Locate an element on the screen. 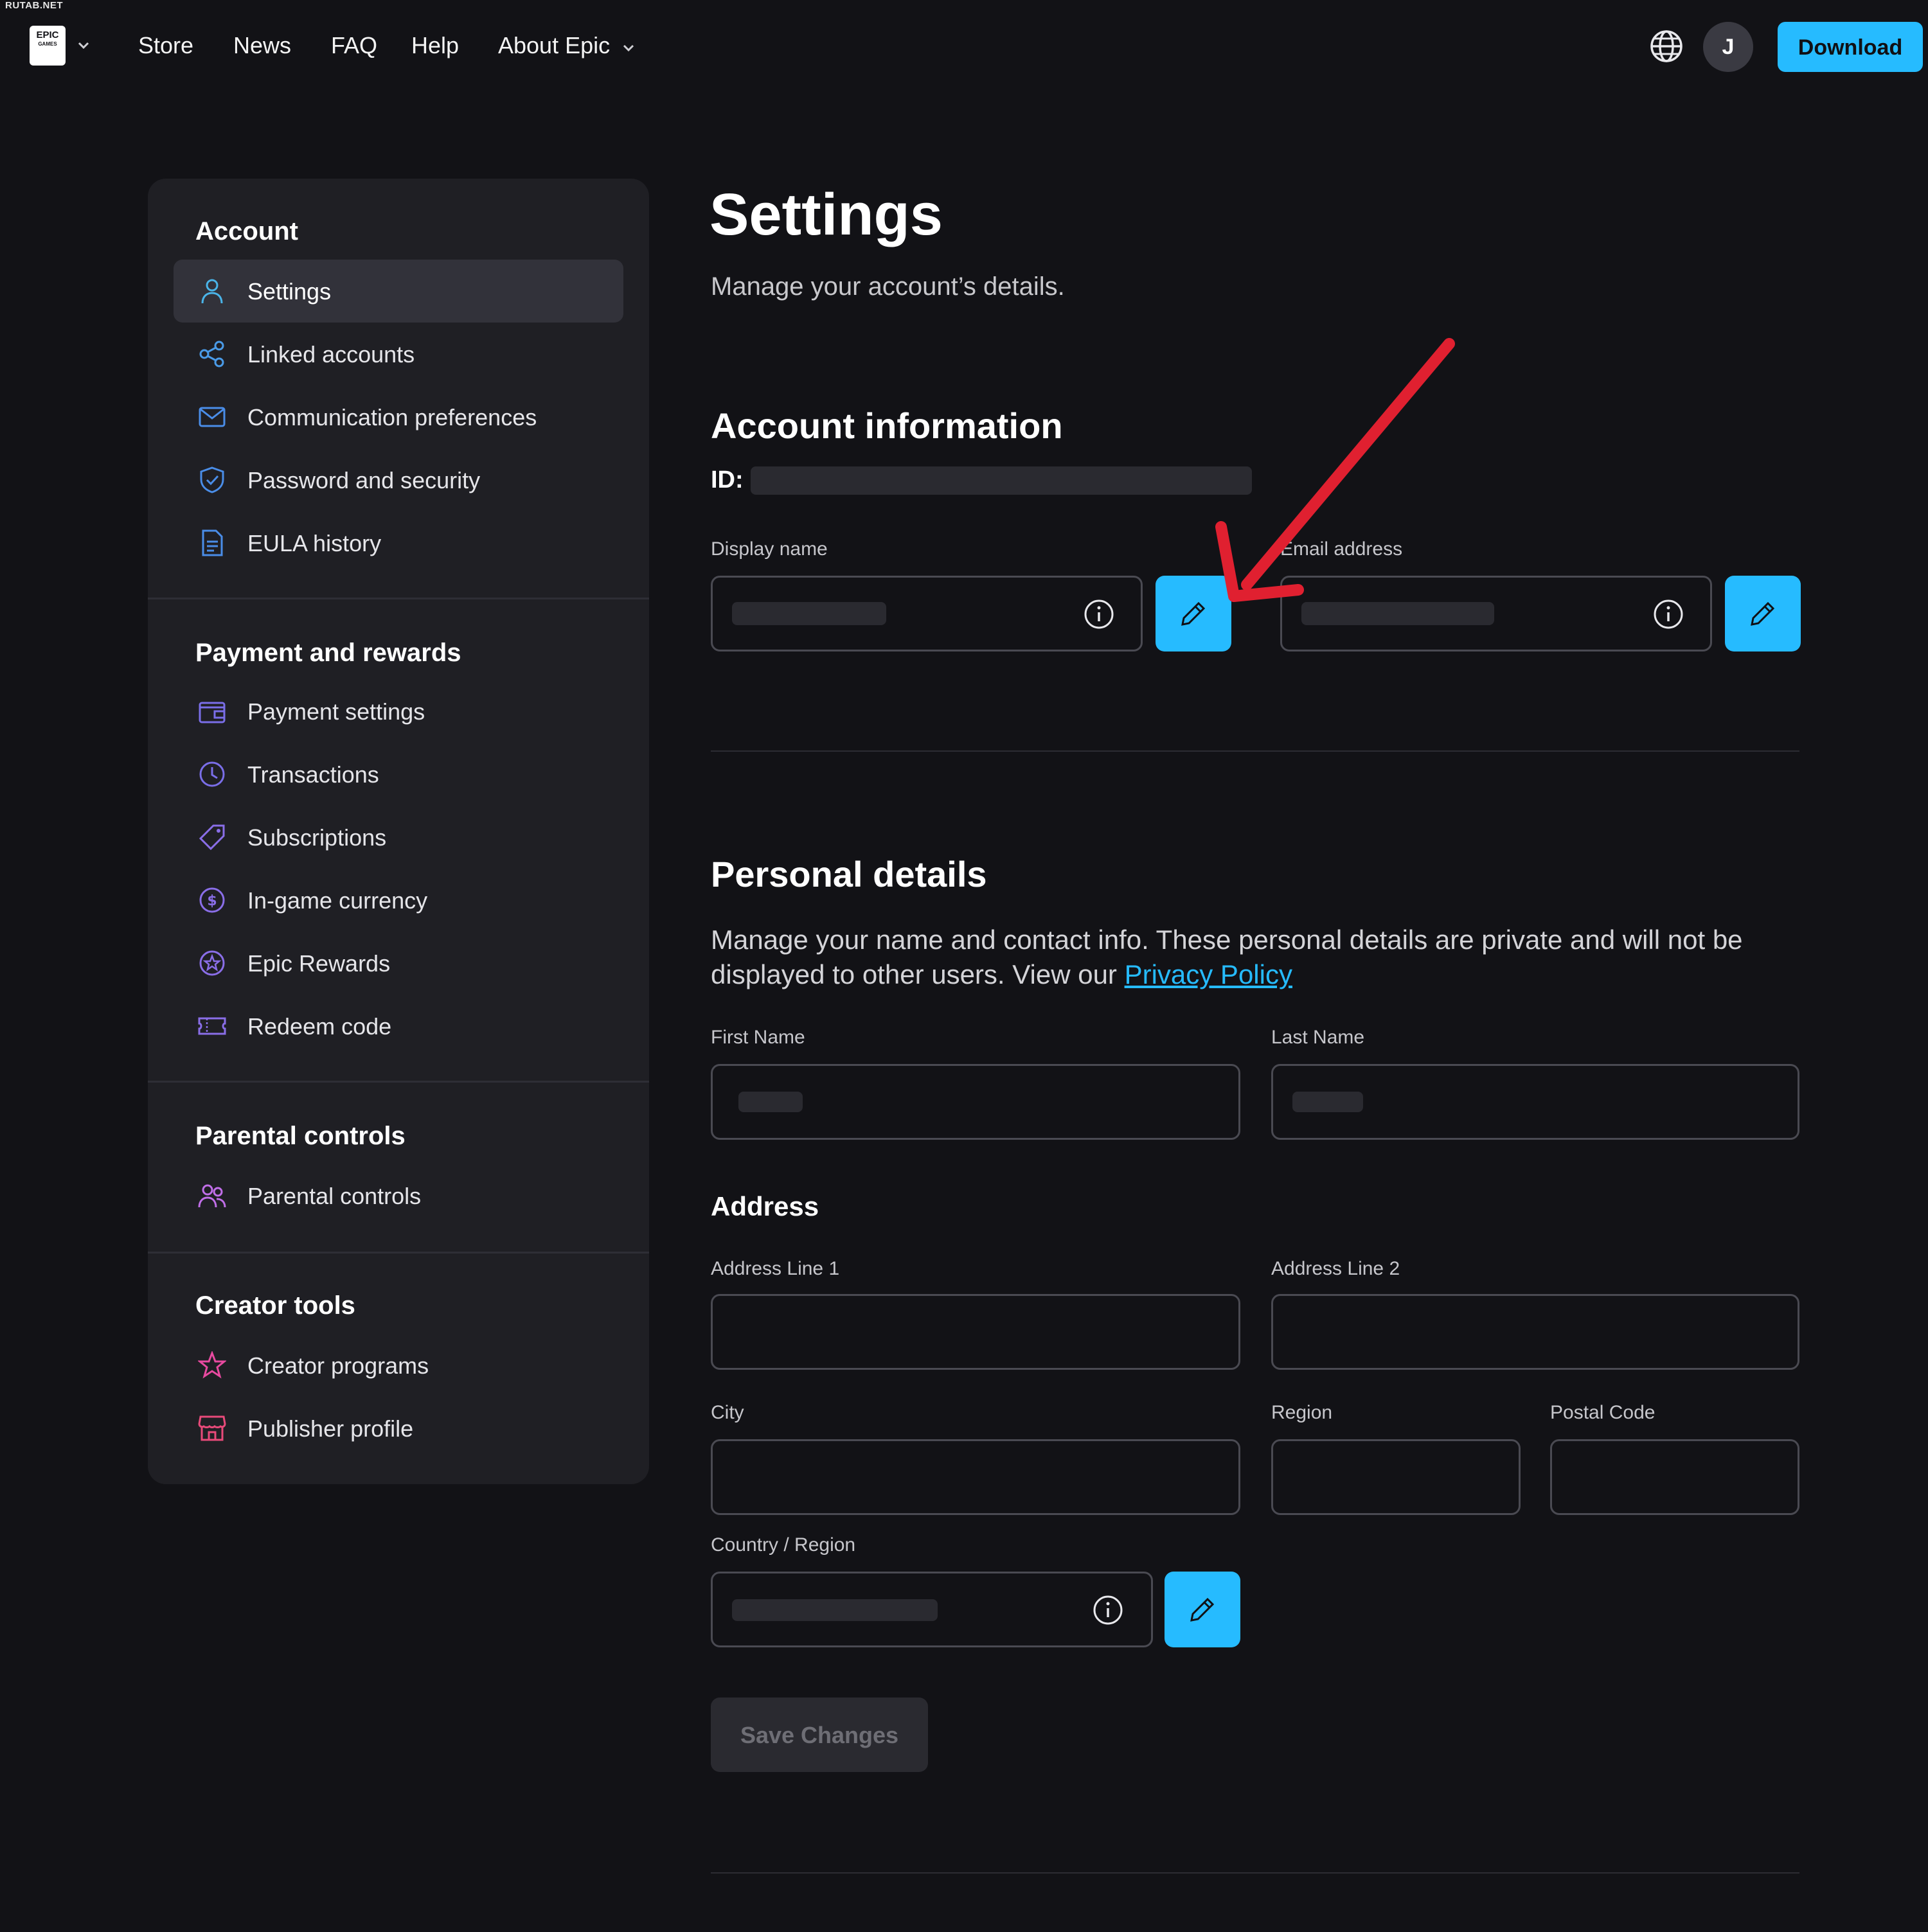 Image resolution: width=1928 pixels, height=1932 pixels. sidebar-section-account: Account is located at coordinates (247, 231).